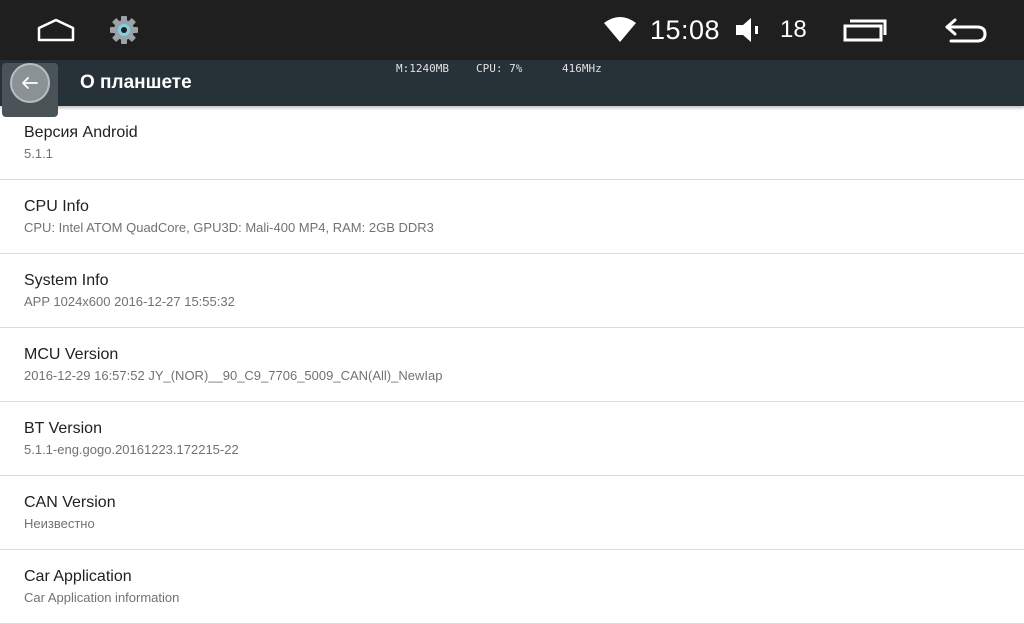 Image resolution: width=1024 pixels, height=624 pixels. What do you see at coordinates (512, 513) in the screenshot?
I see `list-item-can-version: CAN Version Неизвестно` at bounding box center [512, 513].